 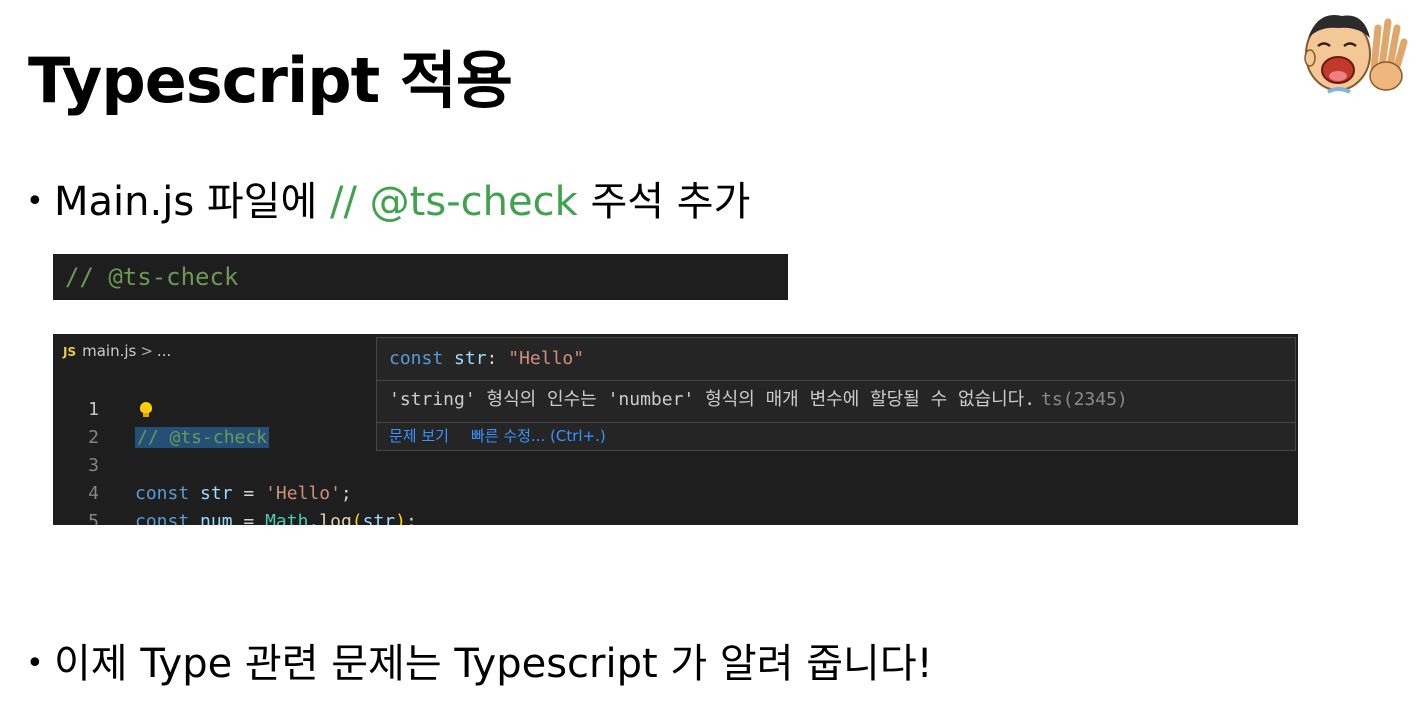 I want to click on variable-str: str, so click(x=470, y=358).